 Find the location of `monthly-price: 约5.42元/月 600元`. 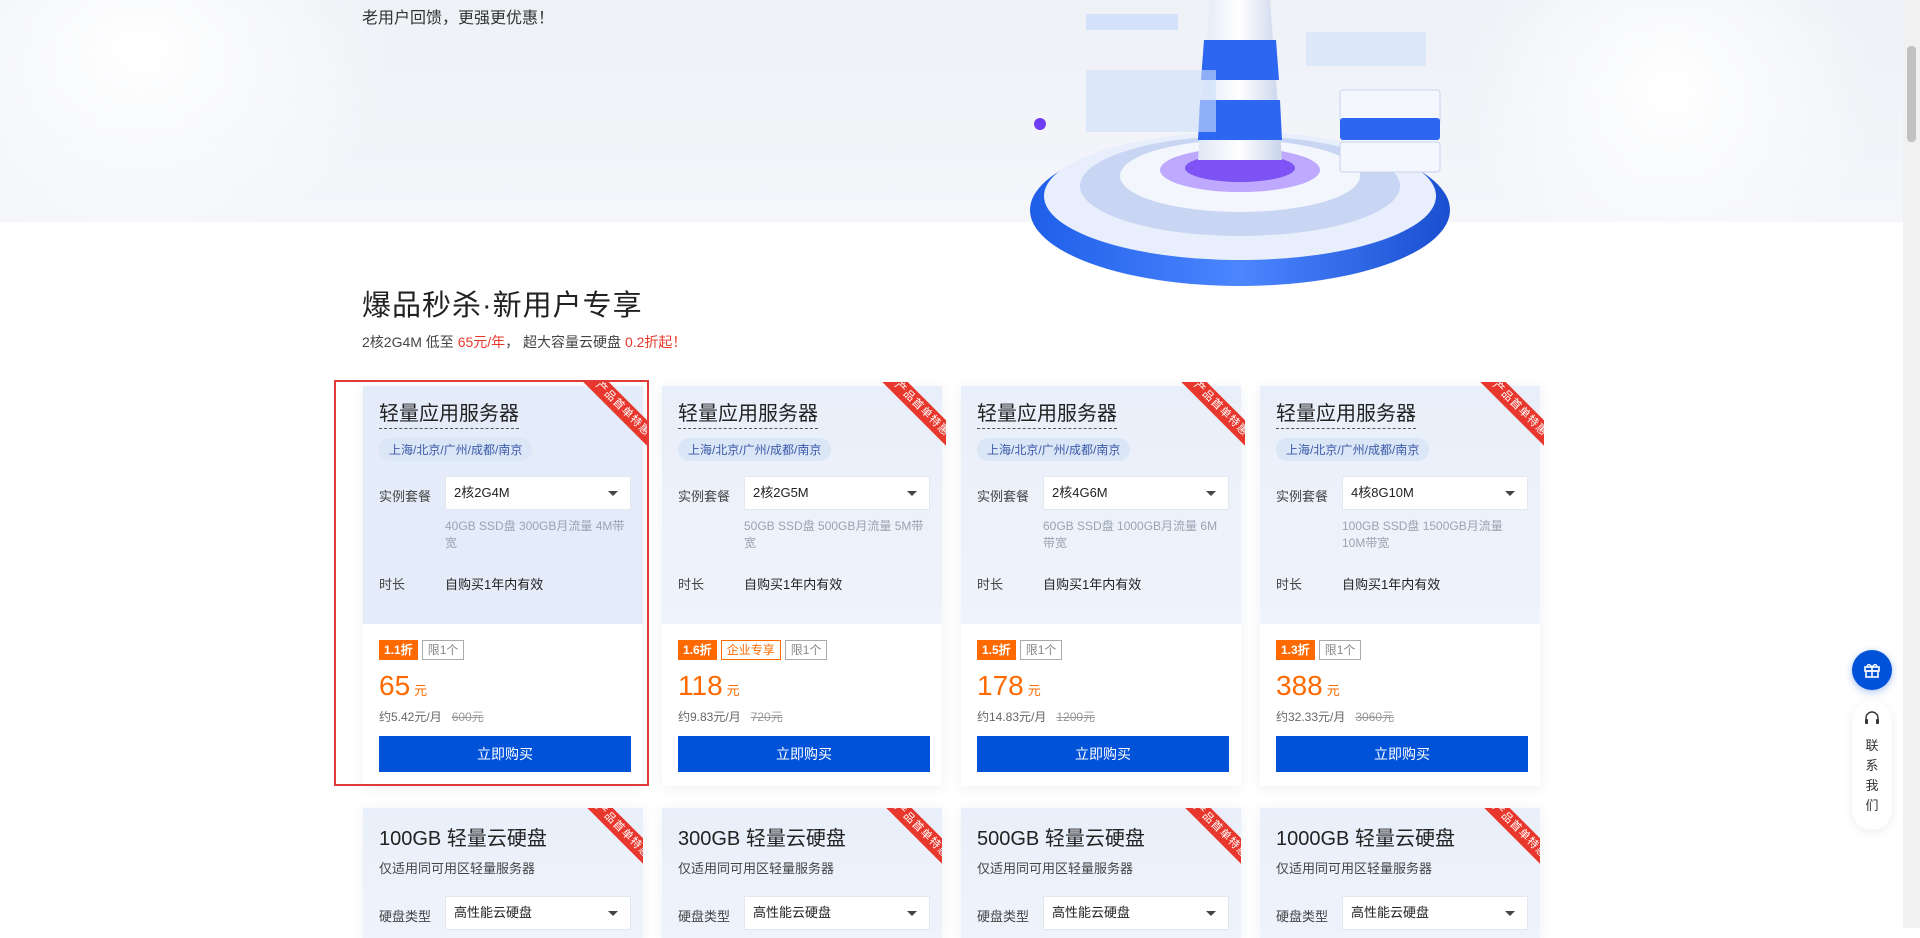

monthly-price: 约5.42元/月 600元 is located at coordinates (431, 717).